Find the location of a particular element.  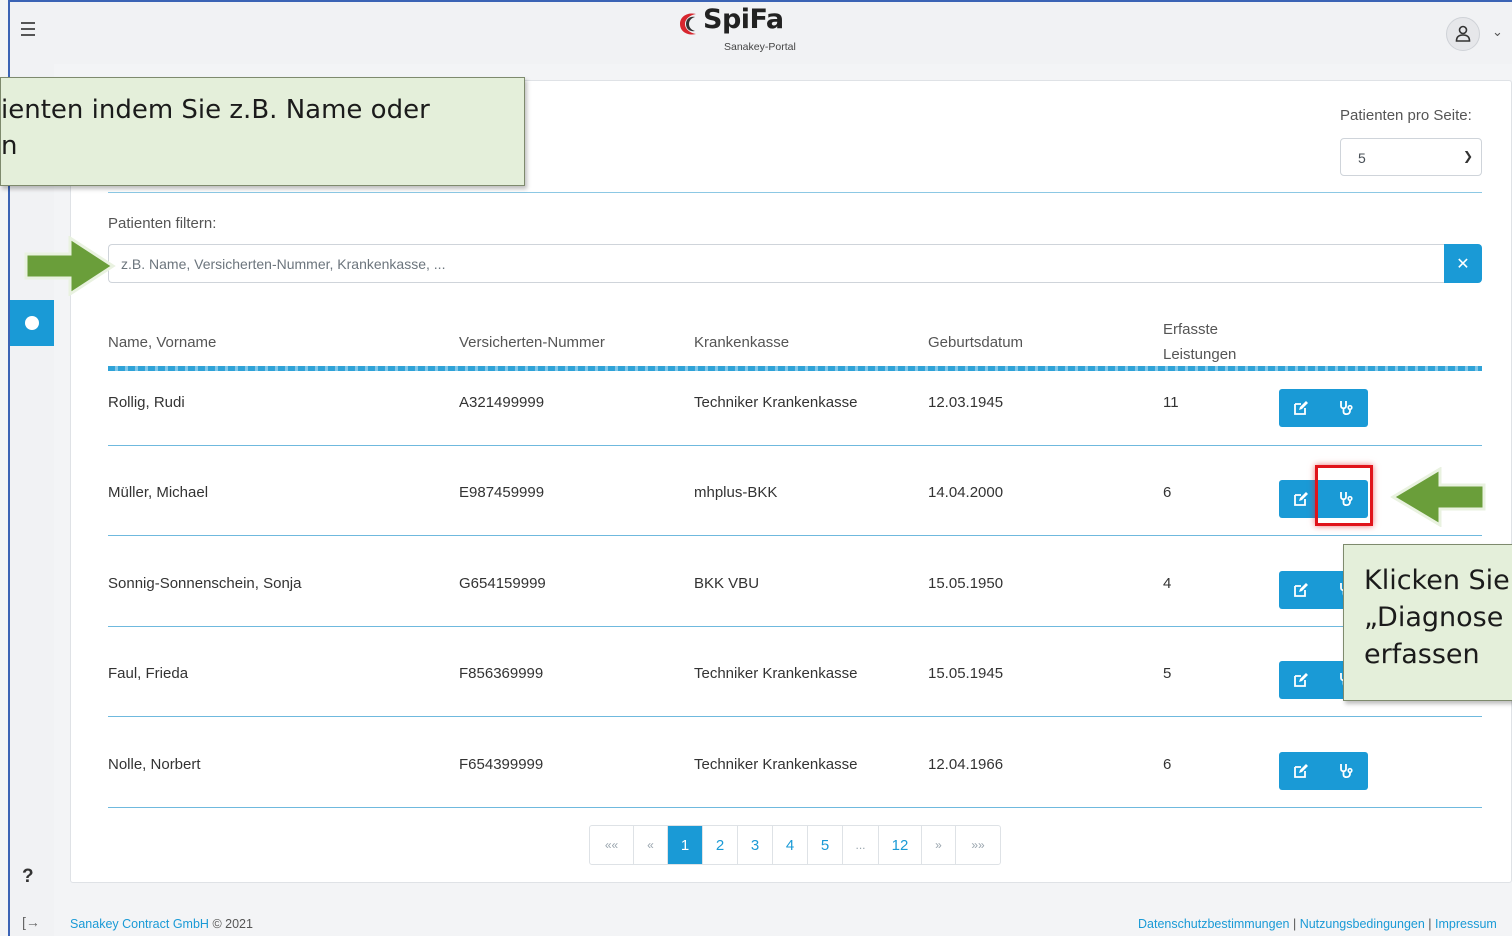

pagination-next: » is located at coordinates (939, 845).